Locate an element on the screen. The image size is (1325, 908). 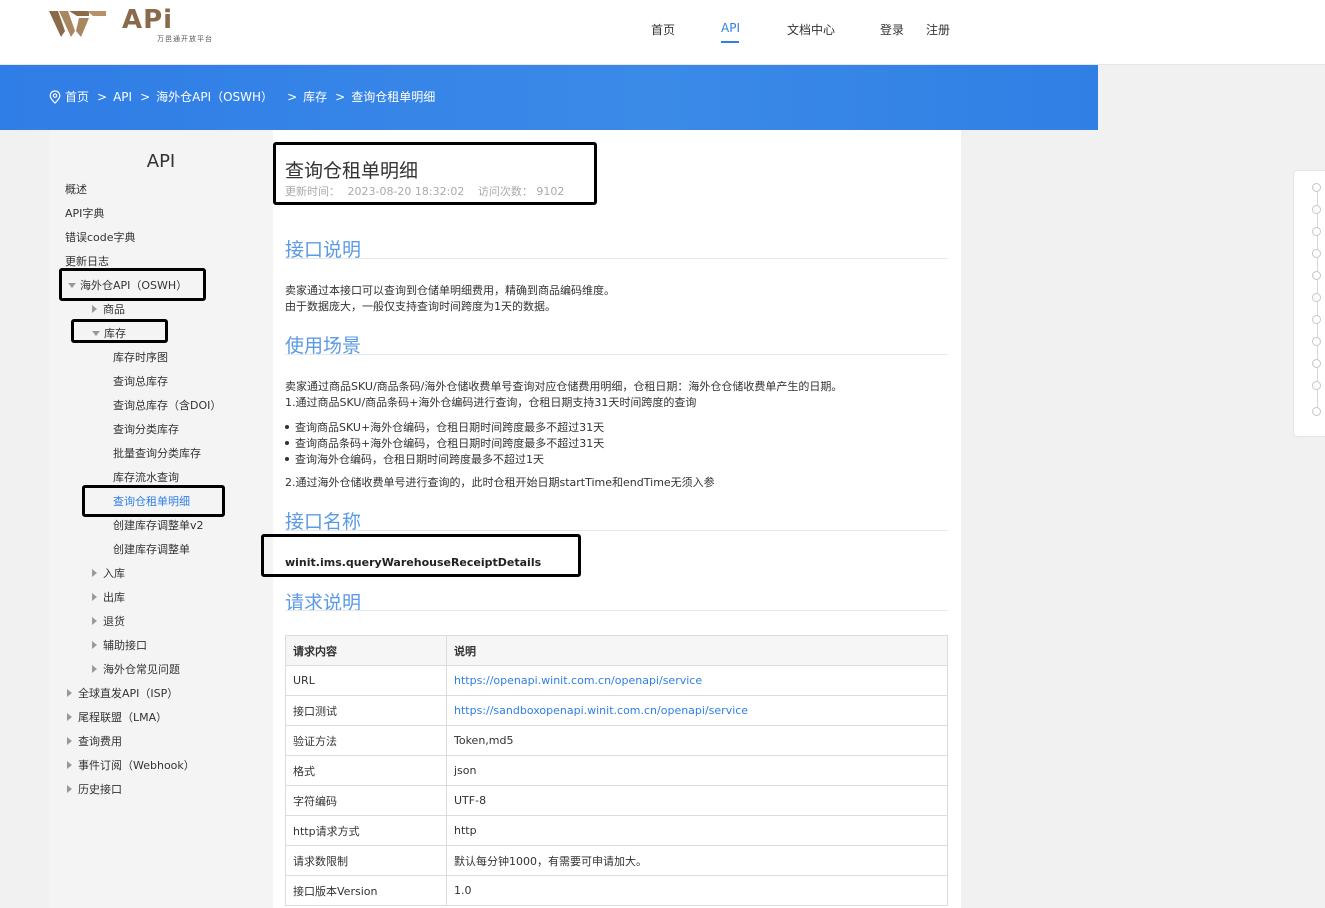
sidebar-item-label: 事件订阅（Webhook） is located at coordinates (136, 765).